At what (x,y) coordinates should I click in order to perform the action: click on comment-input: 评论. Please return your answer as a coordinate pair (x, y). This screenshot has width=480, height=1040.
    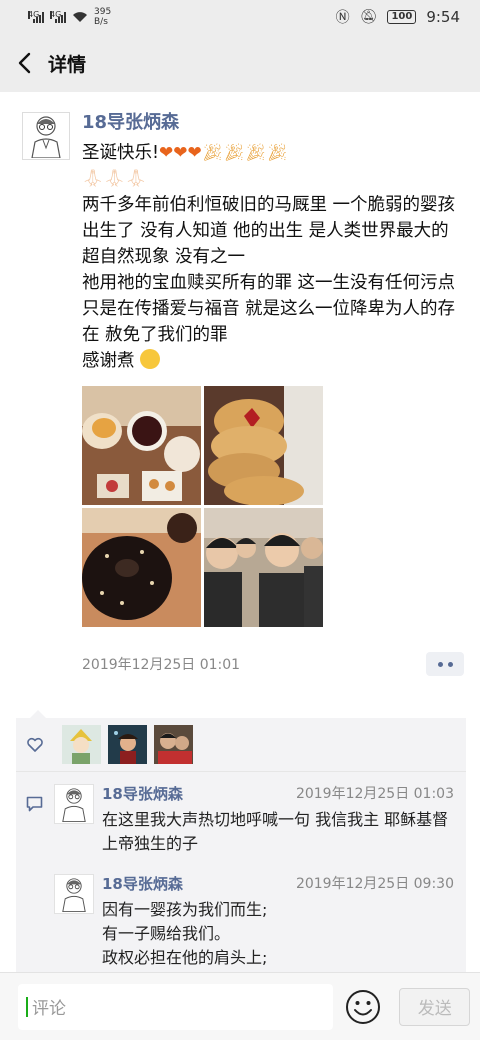
    Looking at the image, I should click on (176, 1006).